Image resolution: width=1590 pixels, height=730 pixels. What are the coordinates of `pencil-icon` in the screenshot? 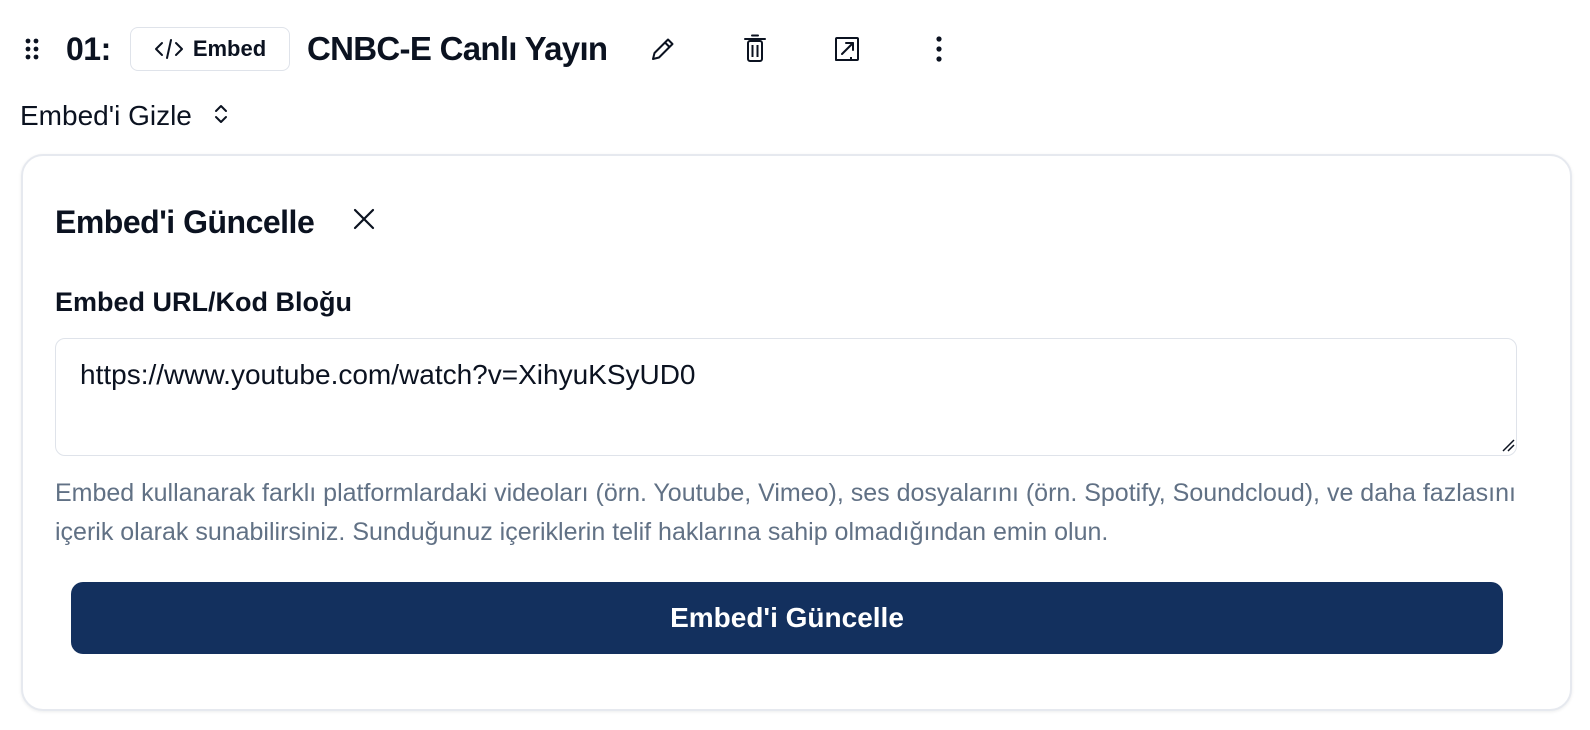 It's located at (663, 49).